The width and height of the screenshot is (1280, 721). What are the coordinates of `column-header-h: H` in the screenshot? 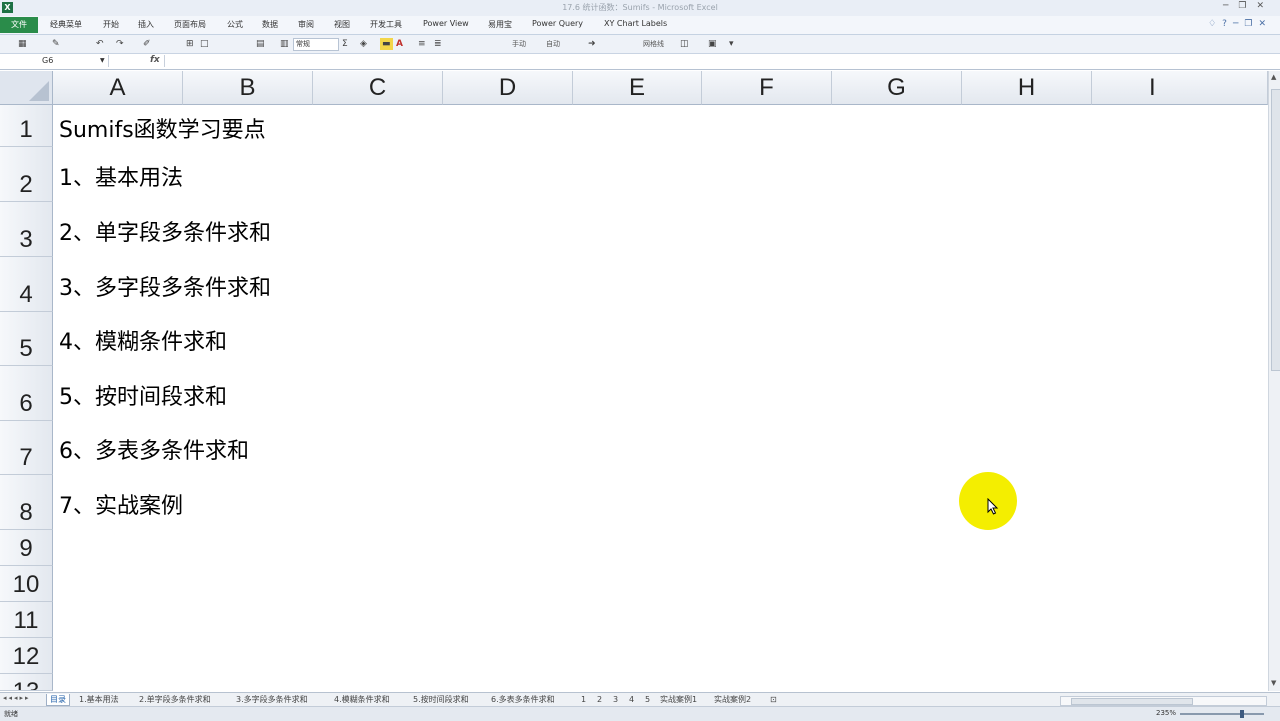 It's located at (1027, 88).